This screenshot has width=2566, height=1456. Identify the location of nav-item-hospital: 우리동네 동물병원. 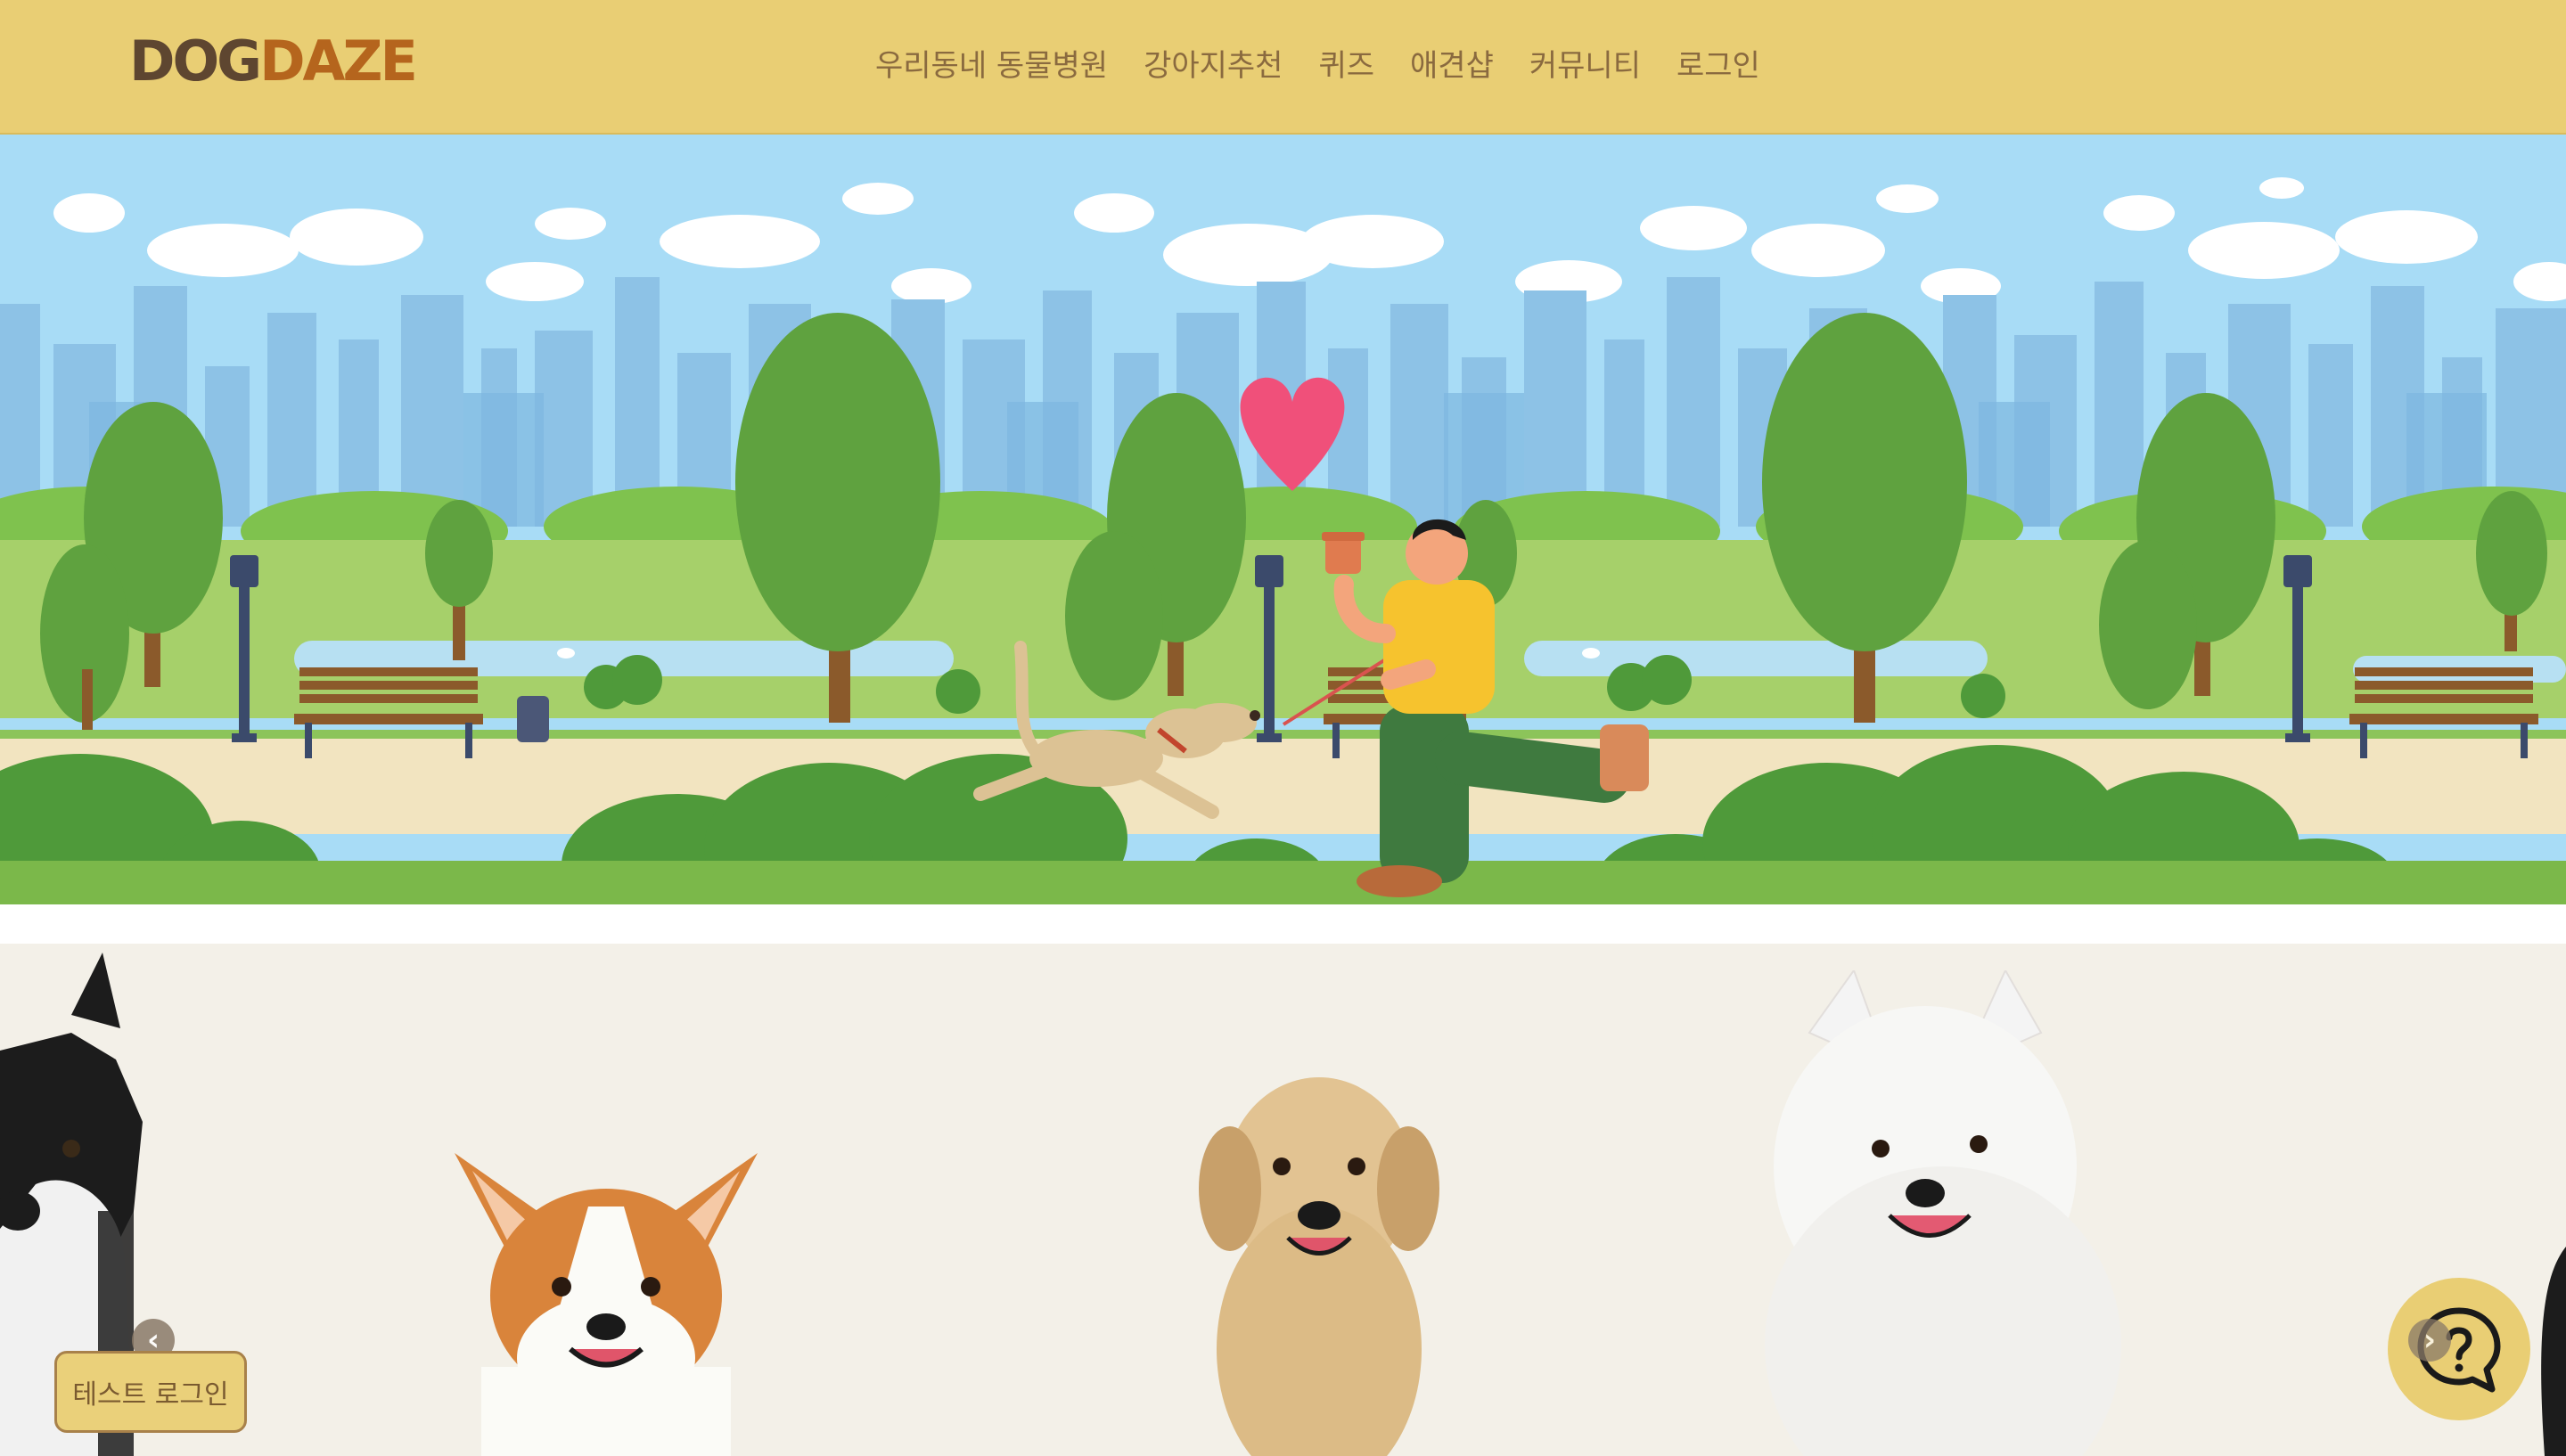
(991, 63).